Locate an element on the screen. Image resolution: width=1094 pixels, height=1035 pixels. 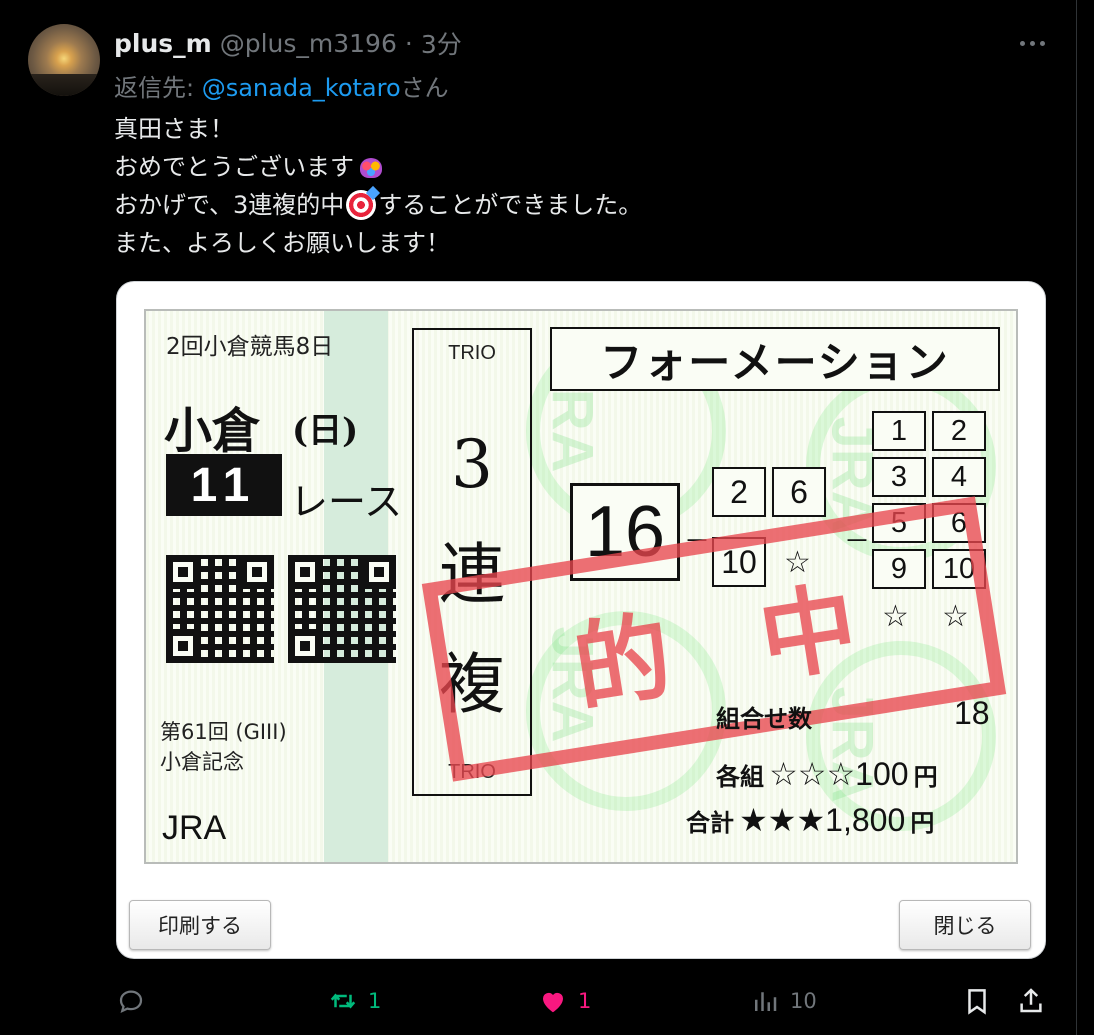
party-popper-emoji-icon is located at coordinates (371, 167).